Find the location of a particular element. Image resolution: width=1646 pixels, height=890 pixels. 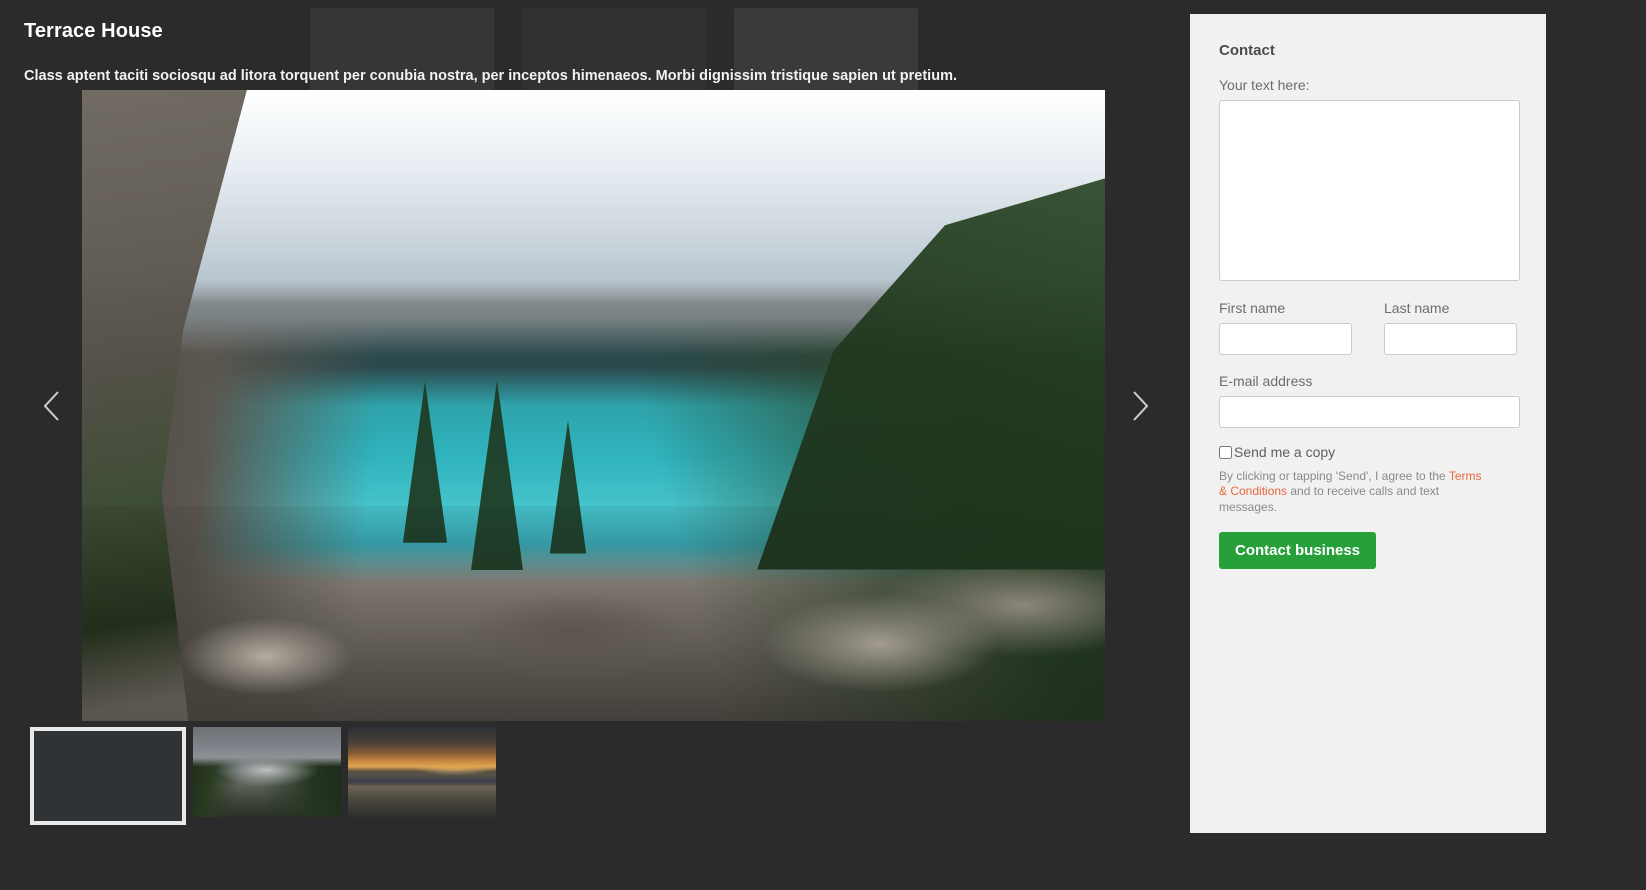

carousel-thumbnail-strip is located at coordinates (263, 776).